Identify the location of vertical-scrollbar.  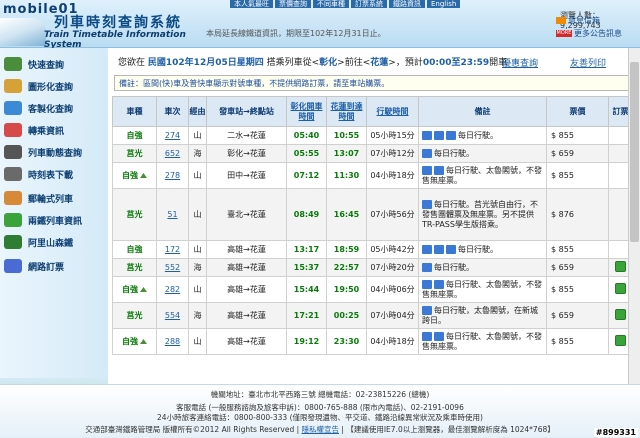
(634, 216).